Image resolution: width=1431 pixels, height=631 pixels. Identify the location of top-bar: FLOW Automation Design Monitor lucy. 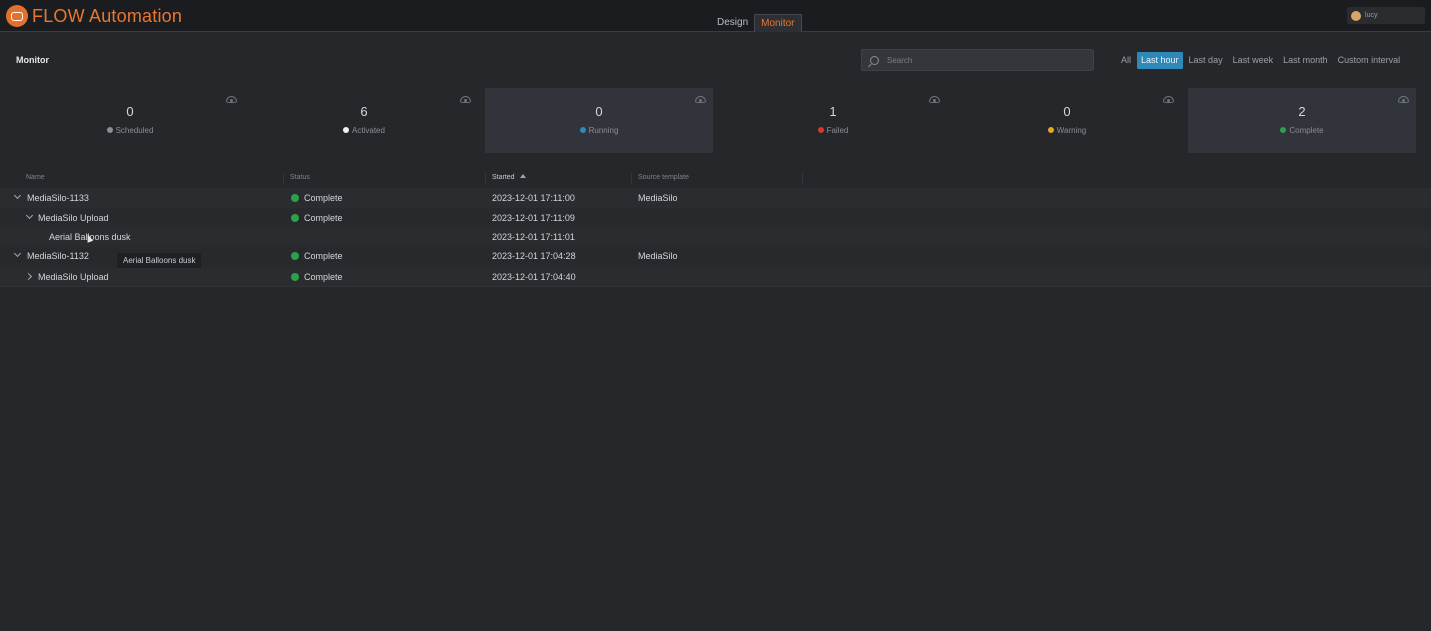
(715, 16).